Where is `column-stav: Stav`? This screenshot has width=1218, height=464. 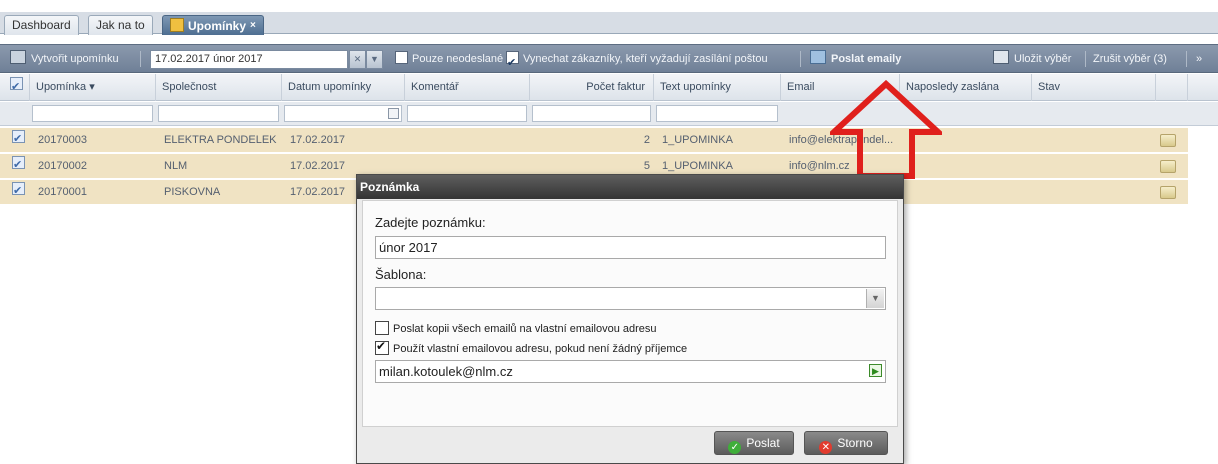 column-stav: Stav is located at coordinates (1094, 87).